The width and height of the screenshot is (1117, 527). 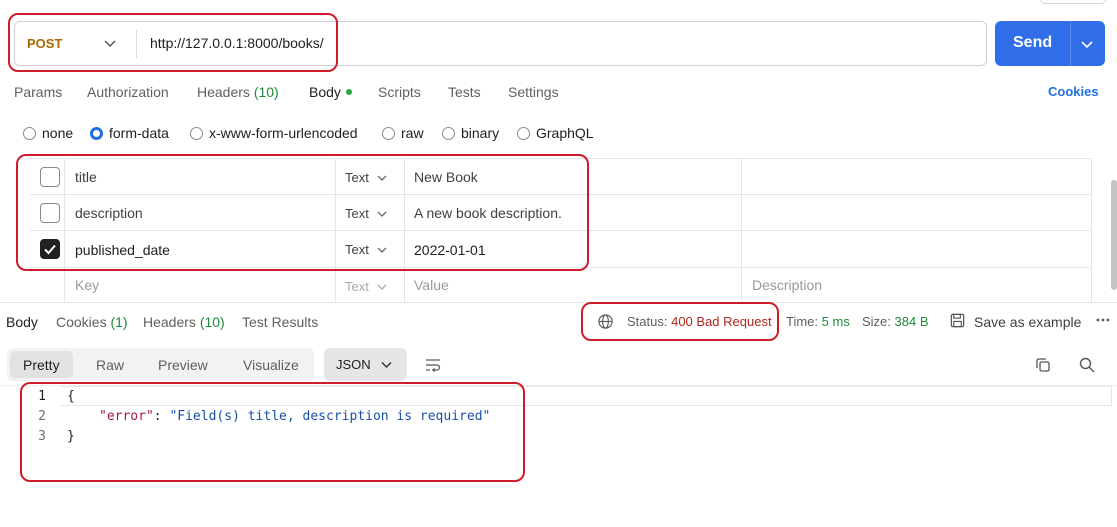 I want to click on more-options-icon, so click(x=1103, y=320).